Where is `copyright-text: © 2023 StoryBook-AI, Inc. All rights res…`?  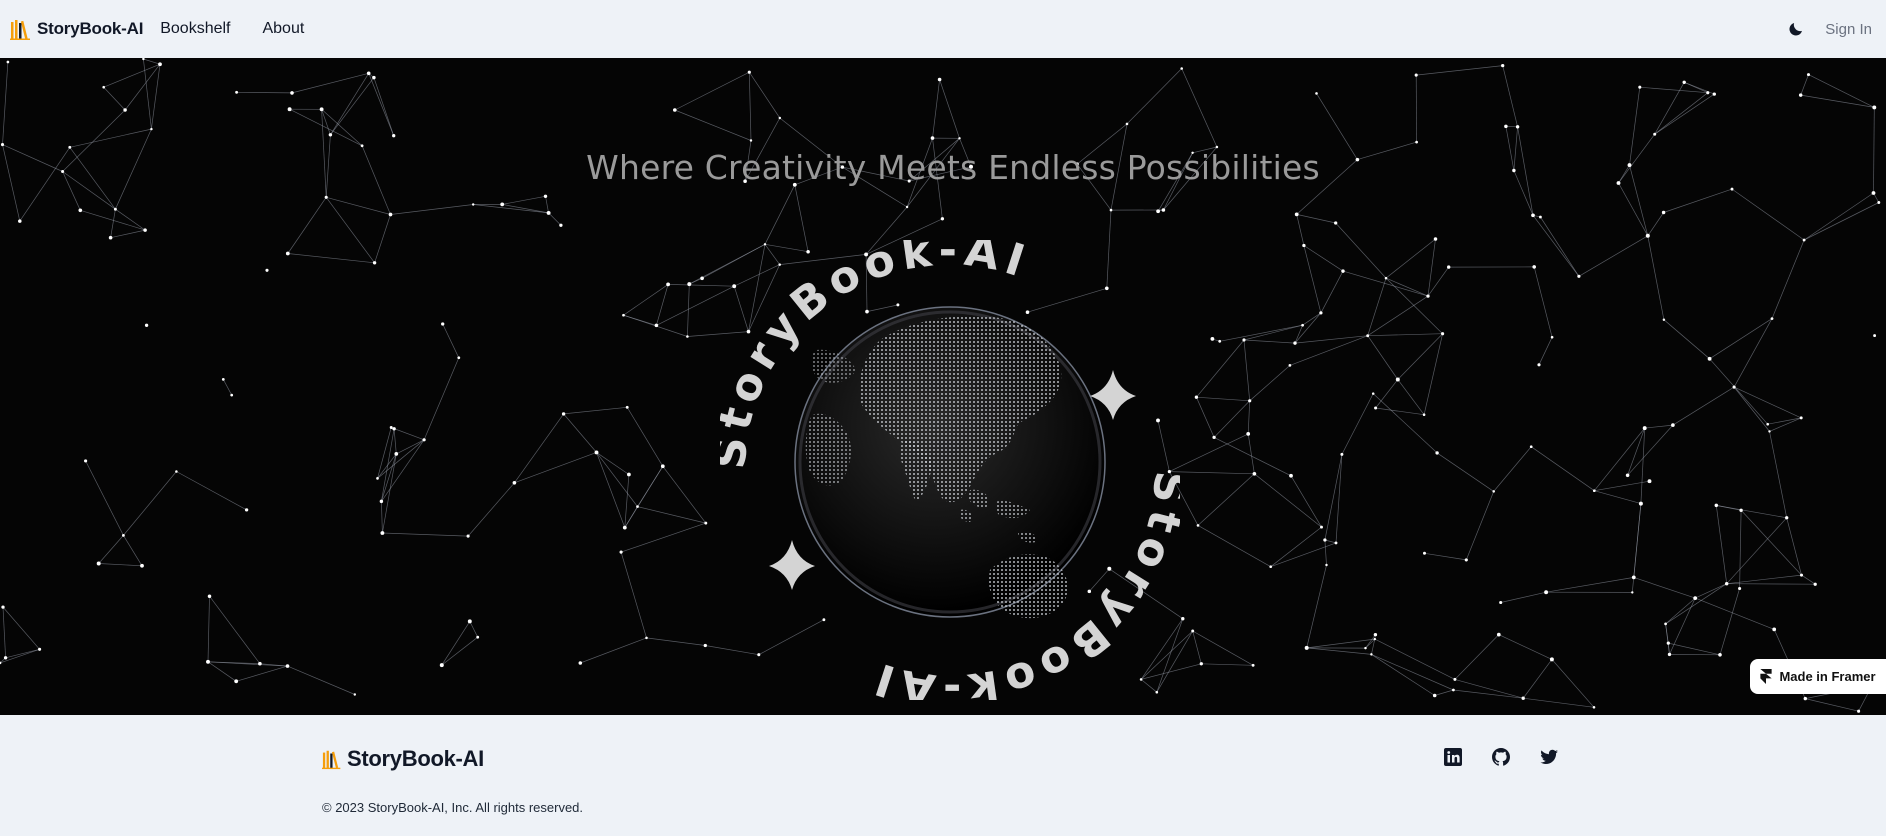 copyright-text: © 2023 StoryBook-AI, Inc. All rights res… is located at coordinates (453, 807).